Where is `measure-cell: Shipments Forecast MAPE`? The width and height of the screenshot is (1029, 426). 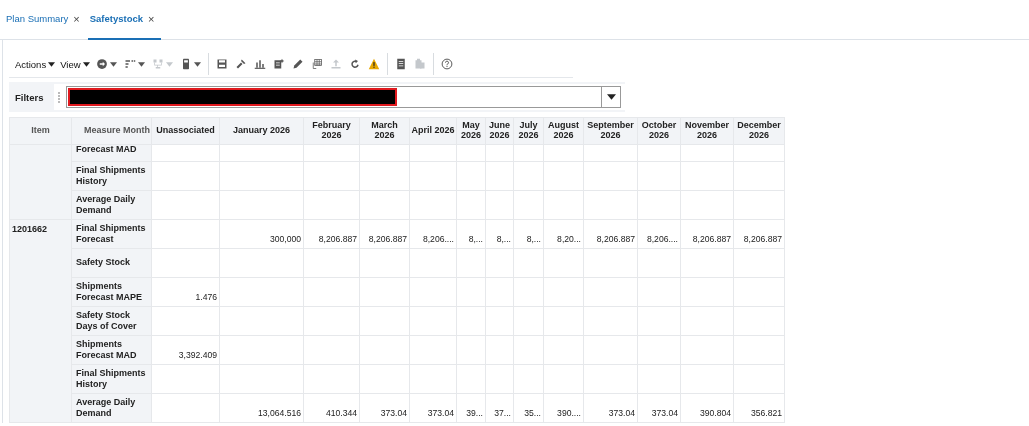
measure-cell: Shipments Forecast MAPE is located at coordinates (111, 292).